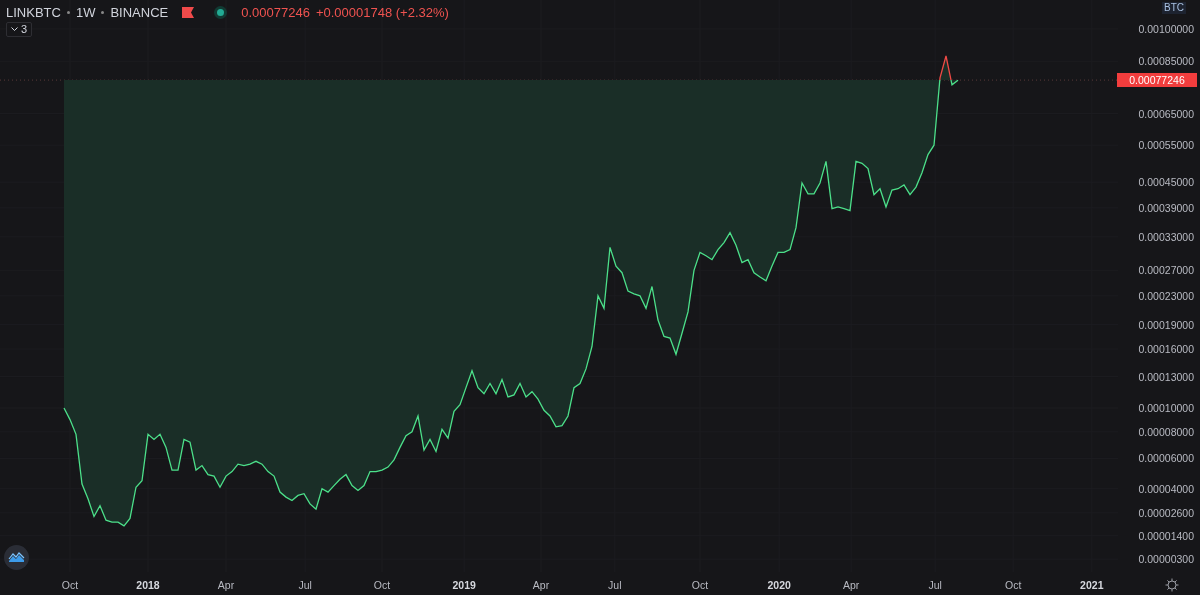 The height and width of the screenshot is (595, 1200). I want to click on last-price-label: 0.00077246, so click(1157, 80).